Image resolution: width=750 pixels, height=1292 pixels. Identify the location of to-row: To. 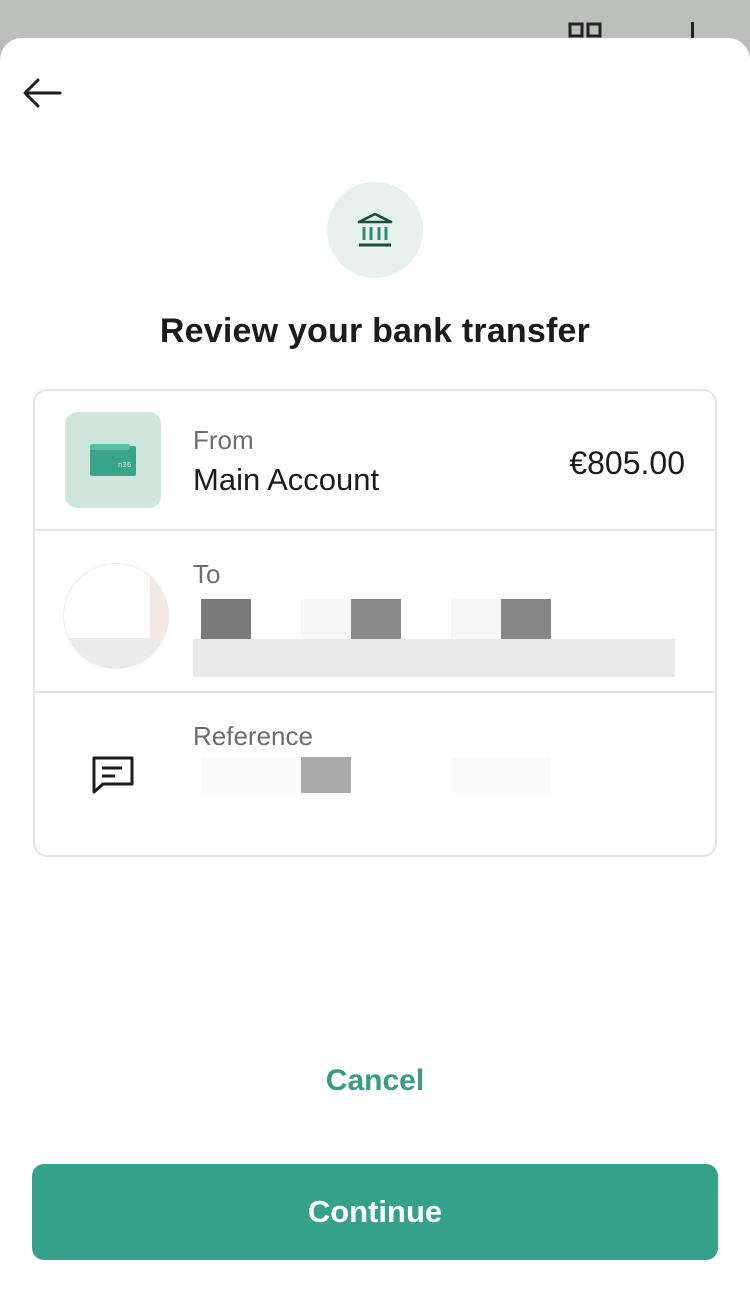
(375, 612).